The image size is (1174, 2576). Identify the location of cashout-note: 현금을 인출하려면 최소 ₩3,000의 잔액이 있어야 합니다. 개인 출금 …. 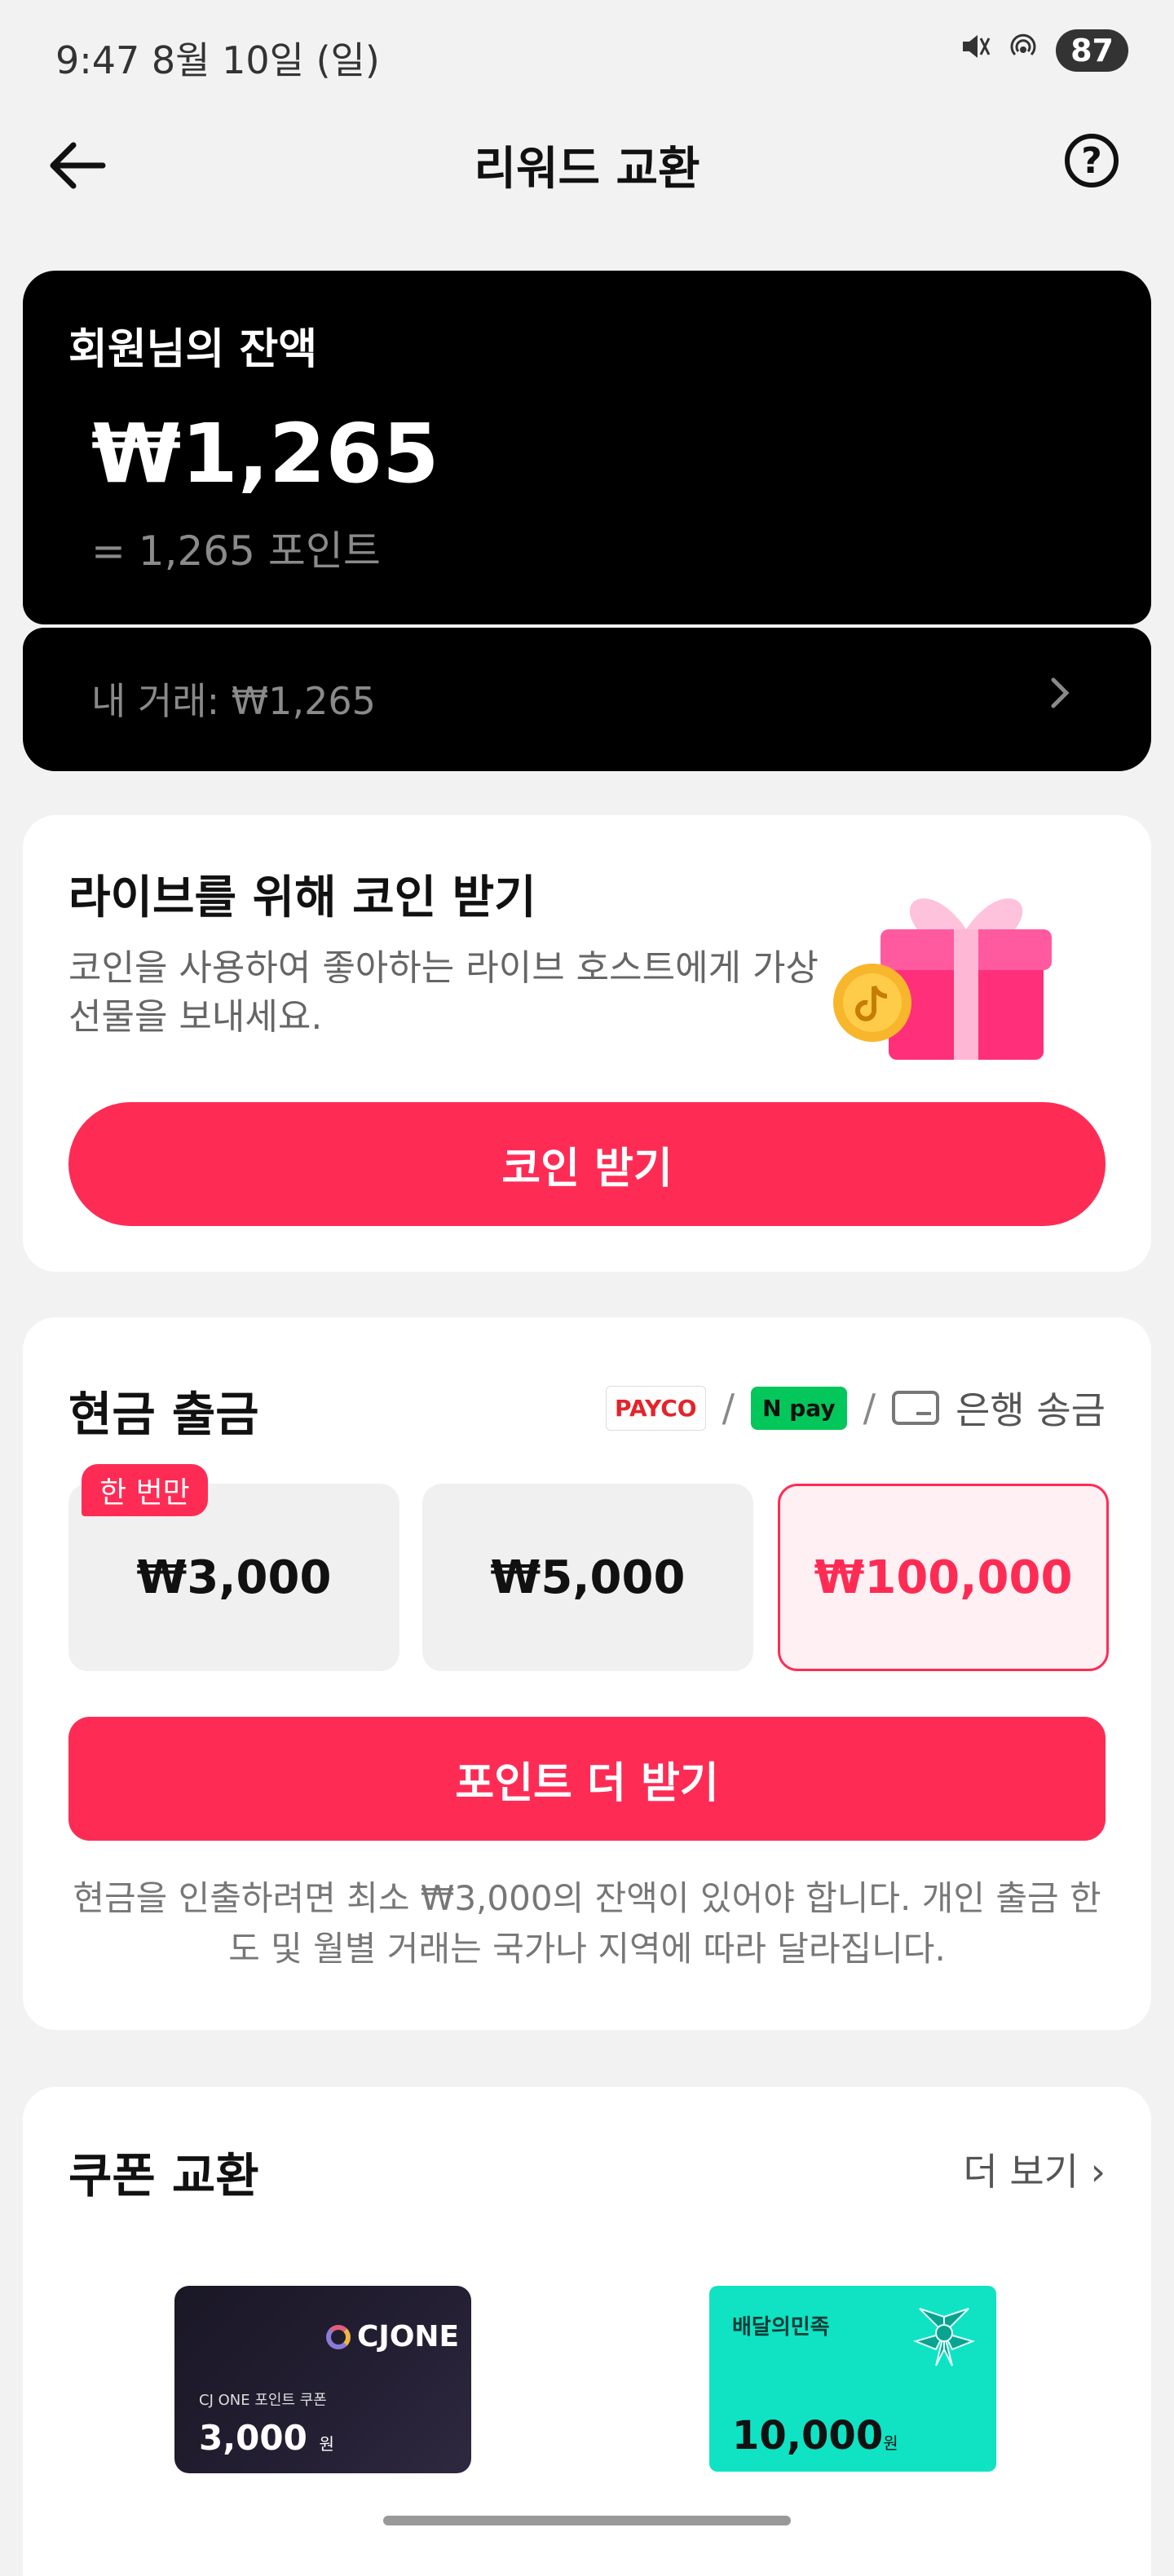
(587, 1923).